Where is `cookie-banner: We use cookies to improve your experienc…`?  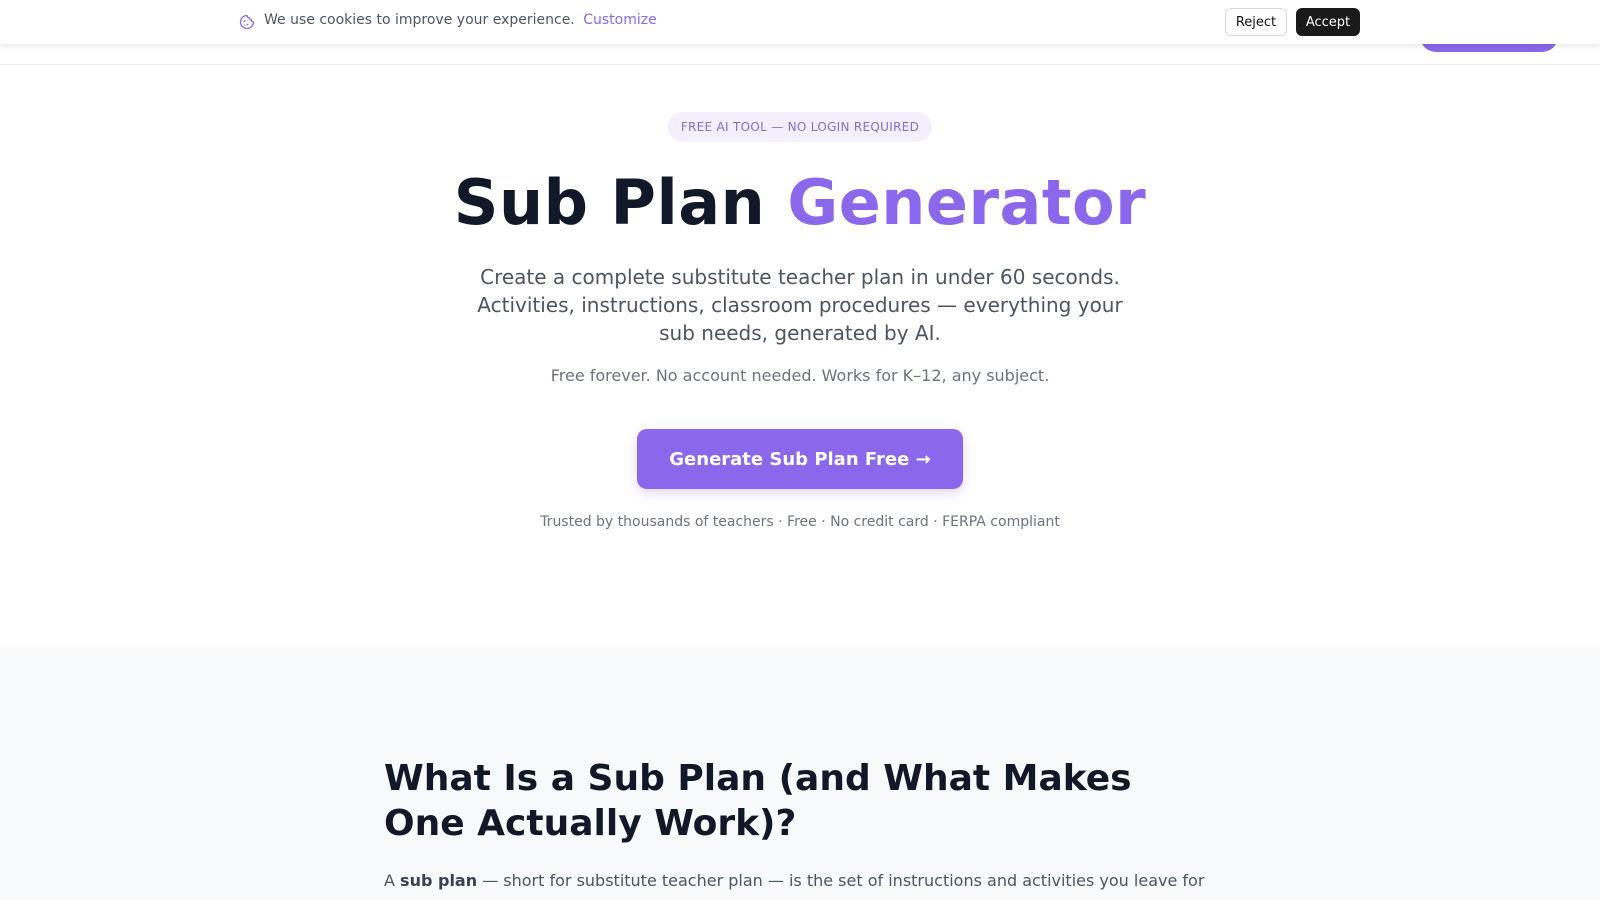
cookie-banner: We use cookies to improve your experienc… is located at coordinates (800, 22).